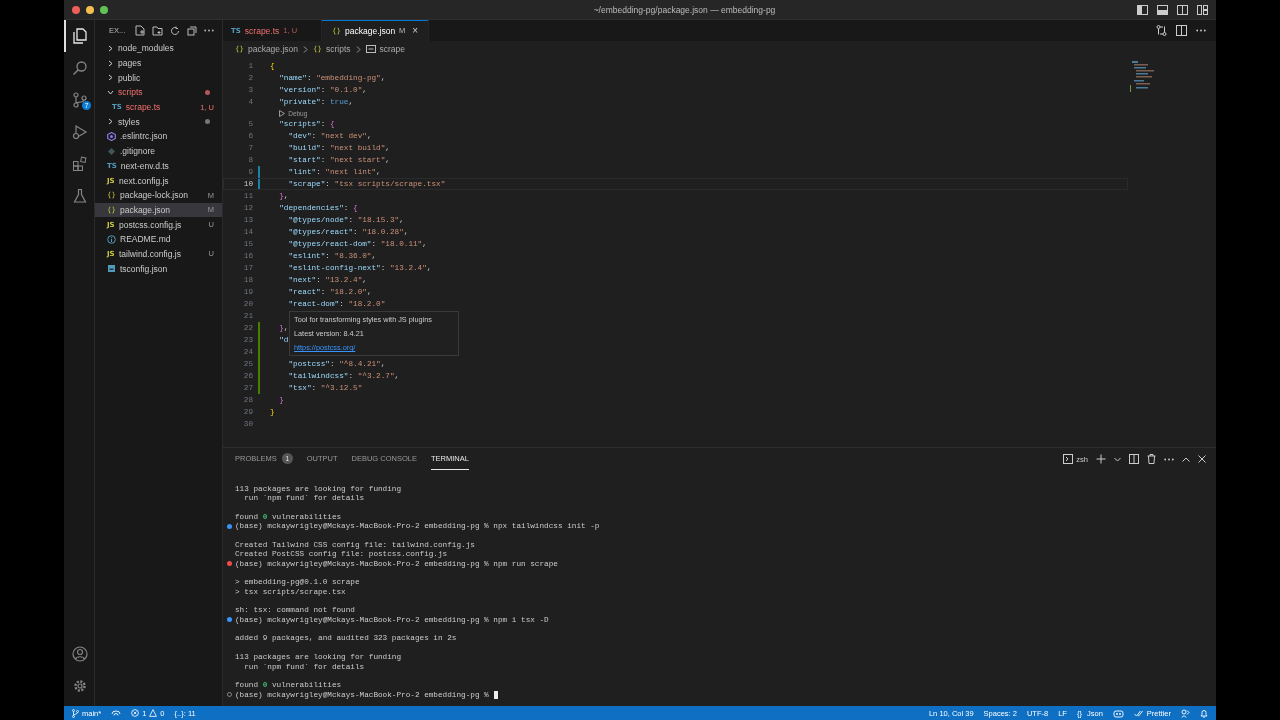  Describe the element at coordinates (1204, 713) in the screenshot. I see `bell-icon` at that location.